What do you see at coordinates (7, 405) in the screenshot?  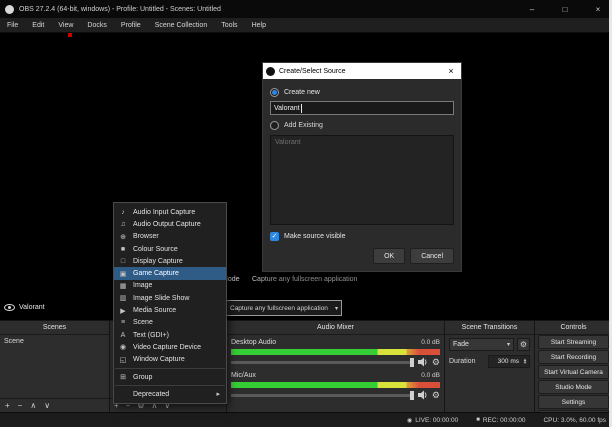 I see `add-scene-button: +` at bounding box center [7, 405].